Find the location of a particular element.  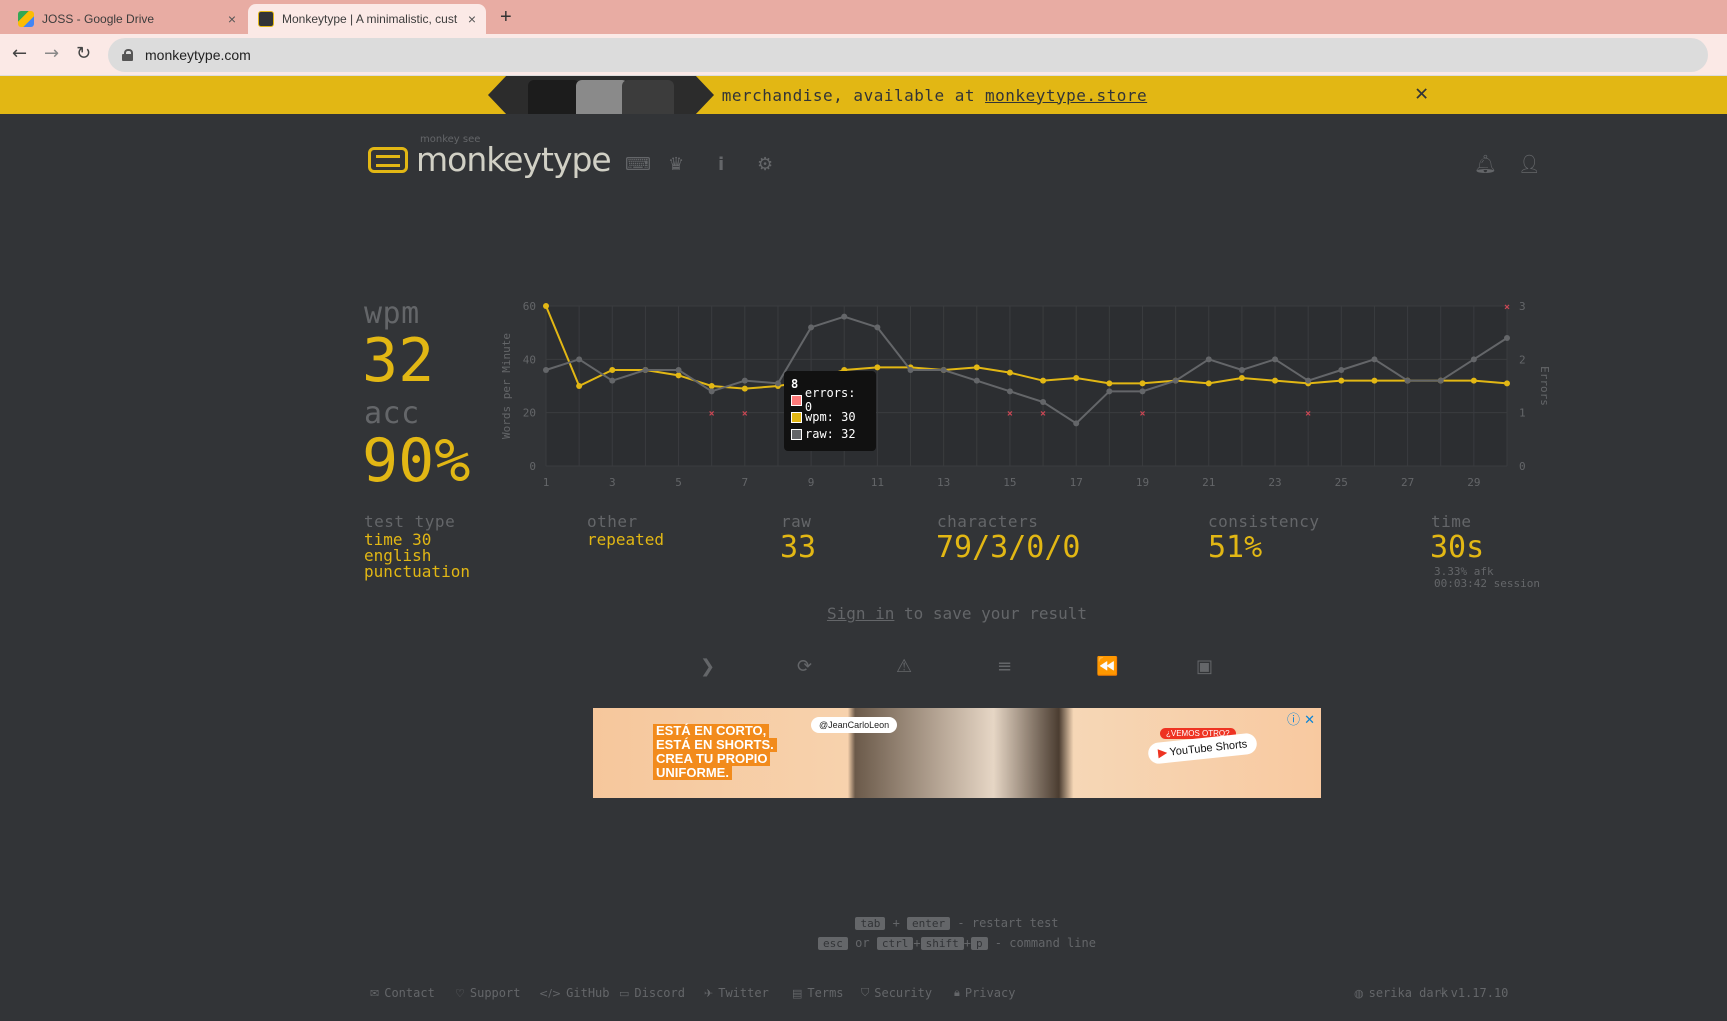

x-tick-label: 27 is located at coordinates (1407, 482).